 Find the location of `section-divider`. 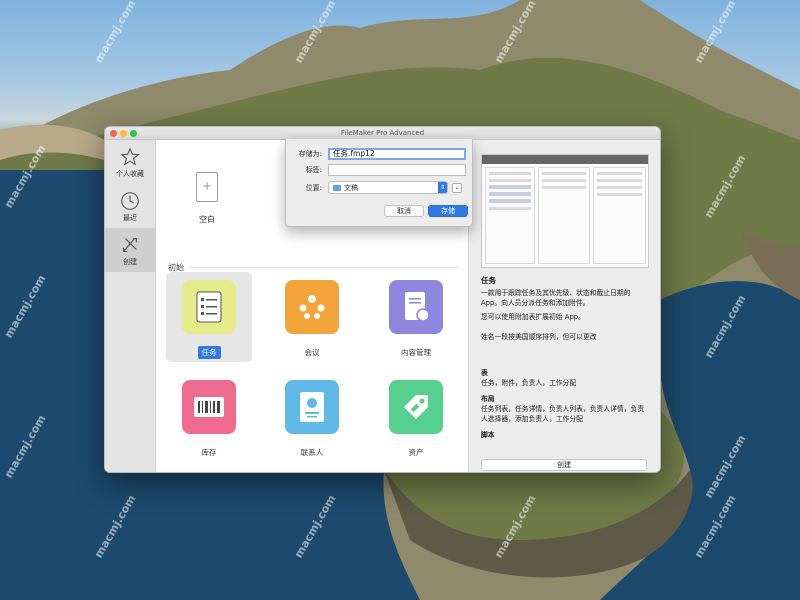

section-divider is located at coordinates (324, 267).